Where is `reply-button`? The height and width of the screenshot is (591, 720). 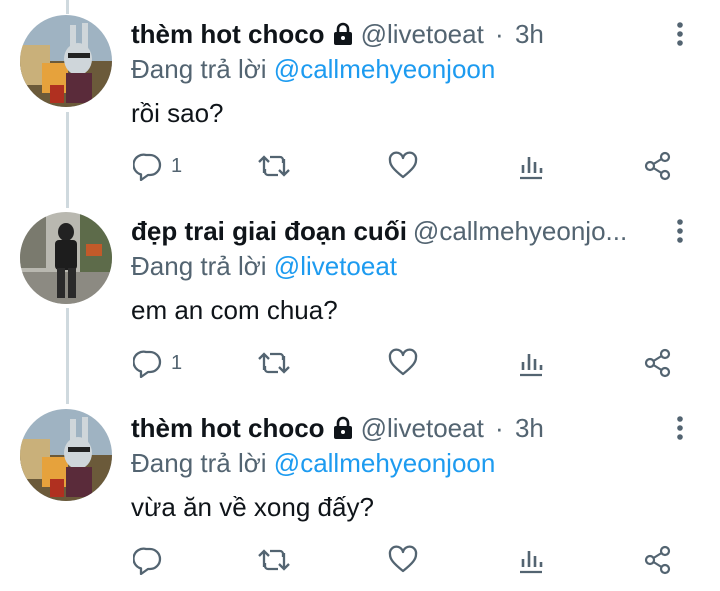
reply-button is located at coordinates (152, 560).